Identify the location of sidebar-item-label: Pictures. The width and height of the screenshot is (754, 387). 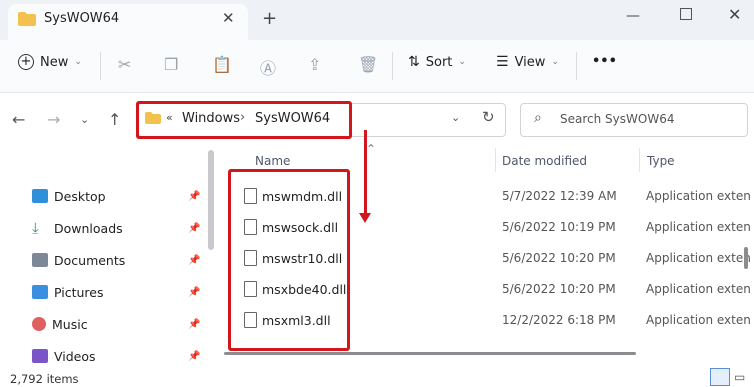
(79, 292).